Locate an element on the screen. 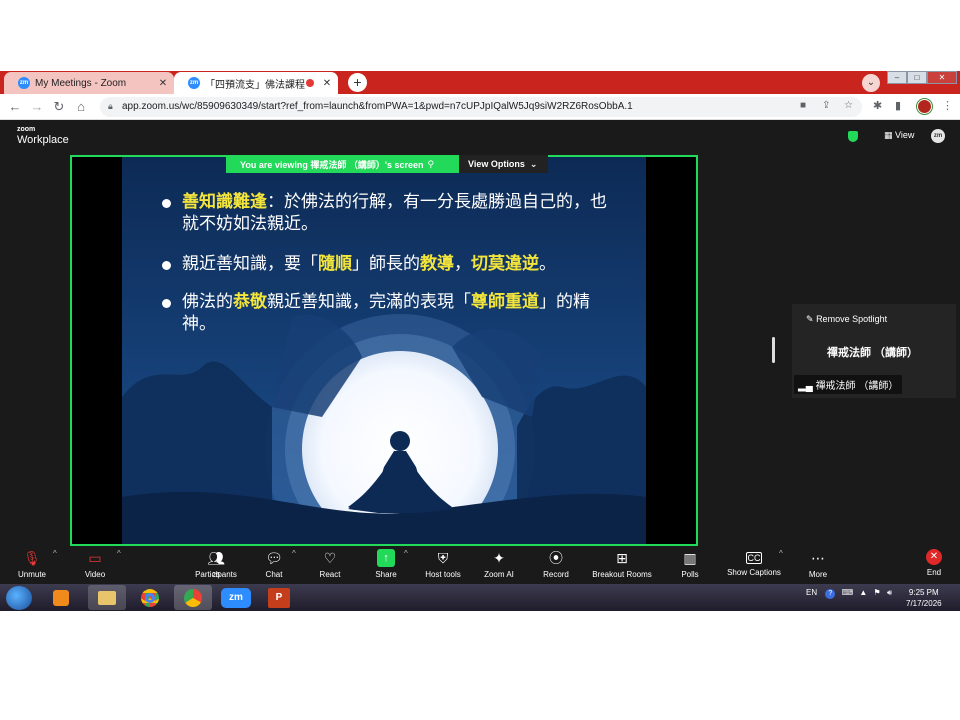 This screenshot has width=960, height=720. zoom-logo-small: zoom is located at coordinates (26, 129).